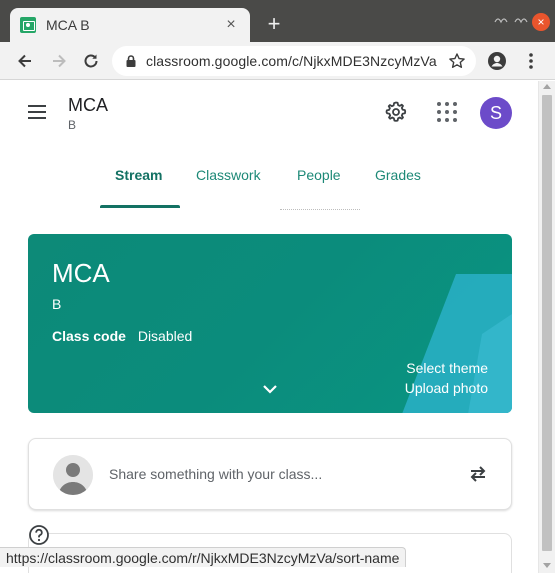 This screenshot has height=573, width=555. I want to click on tab-grades: Grades, so click(398, 175).